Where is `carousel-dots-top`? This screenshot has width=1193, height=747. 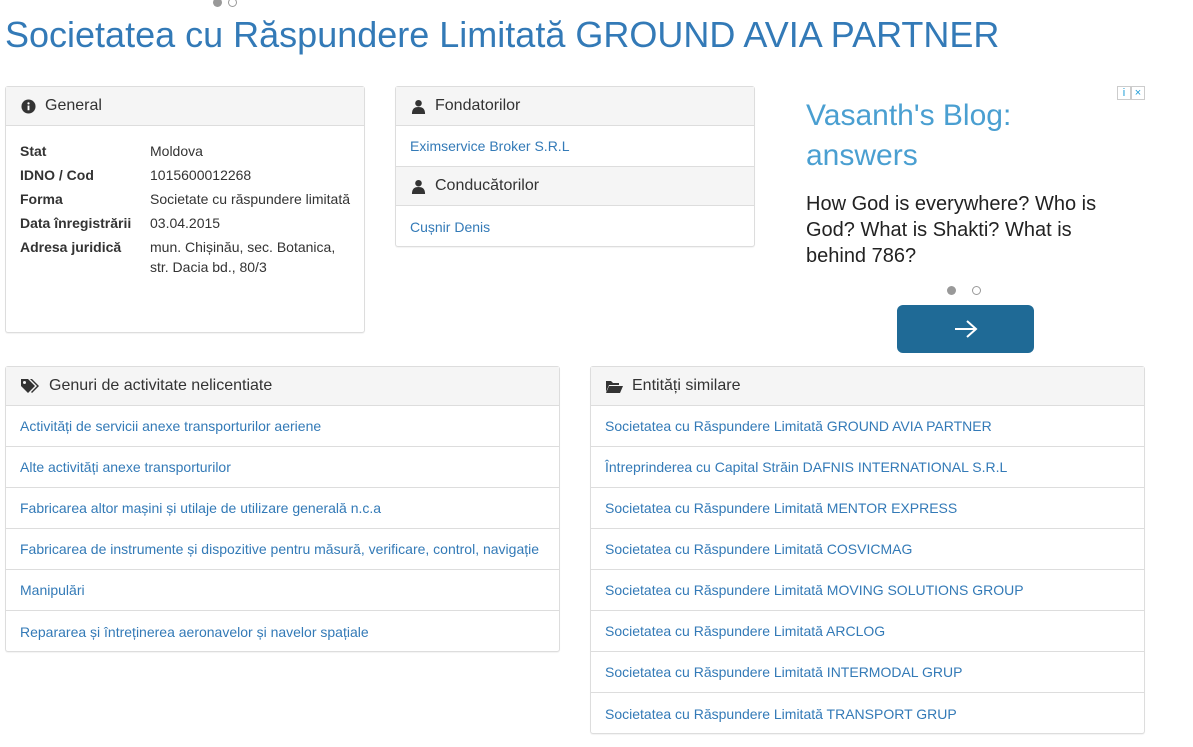 carousel-dots-top is located at coordinates (228, 6).